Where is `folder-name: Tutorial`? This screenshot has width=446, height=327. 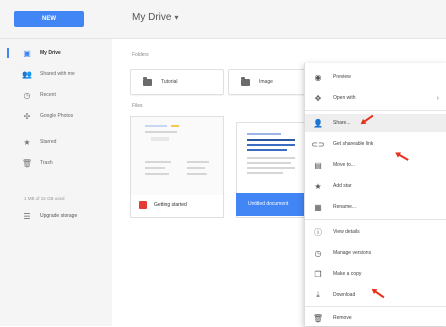 folder-name: Tutorial is located at coordinates (169, 82).